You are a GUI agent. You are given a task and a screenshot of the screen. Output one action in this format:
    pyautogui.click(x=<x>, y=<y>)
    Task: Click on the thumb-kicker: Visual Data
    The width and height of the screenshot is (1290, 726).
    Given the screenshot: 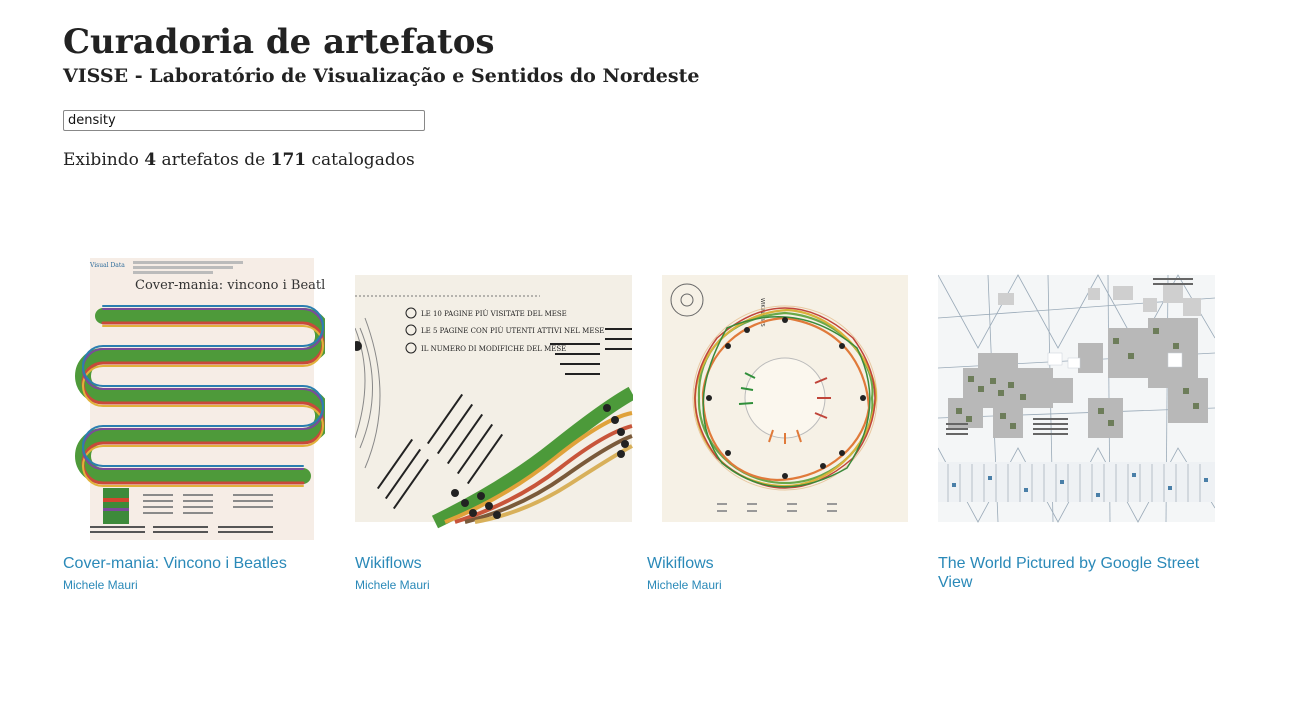 What is the action you would take?
    pyautogui.click(x=107, y=265)
    